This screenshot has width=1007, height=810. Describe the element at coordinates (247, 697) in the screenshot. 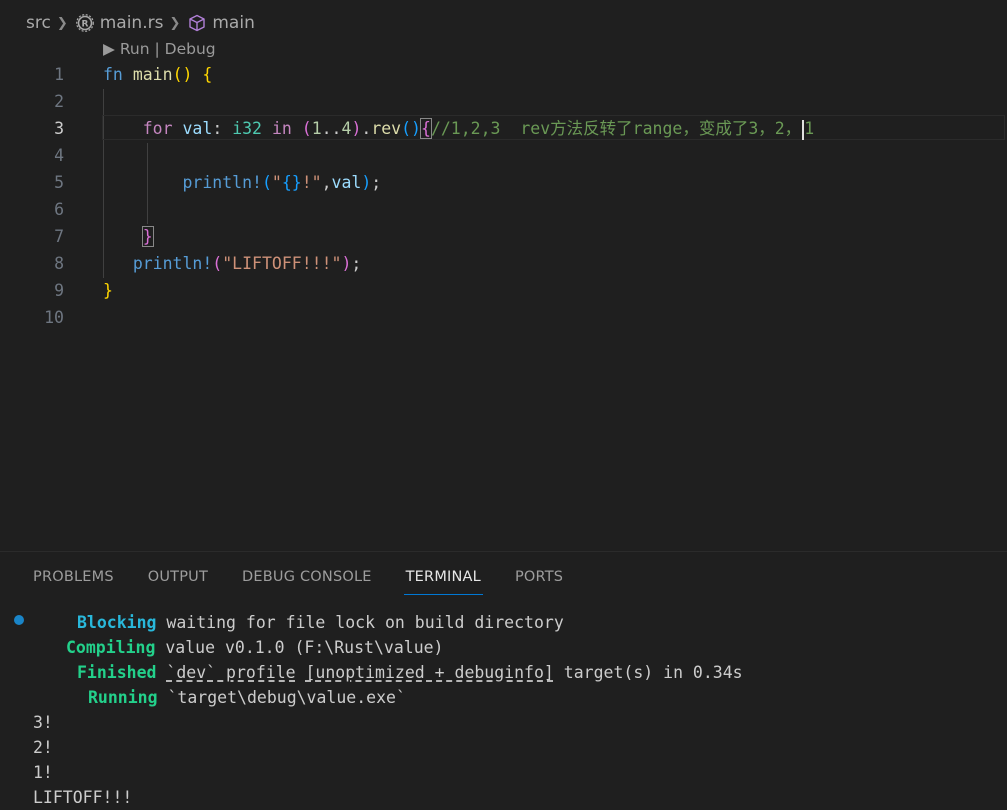

I see `terminal-line: Running `target\debug\value.exe`` at that location.